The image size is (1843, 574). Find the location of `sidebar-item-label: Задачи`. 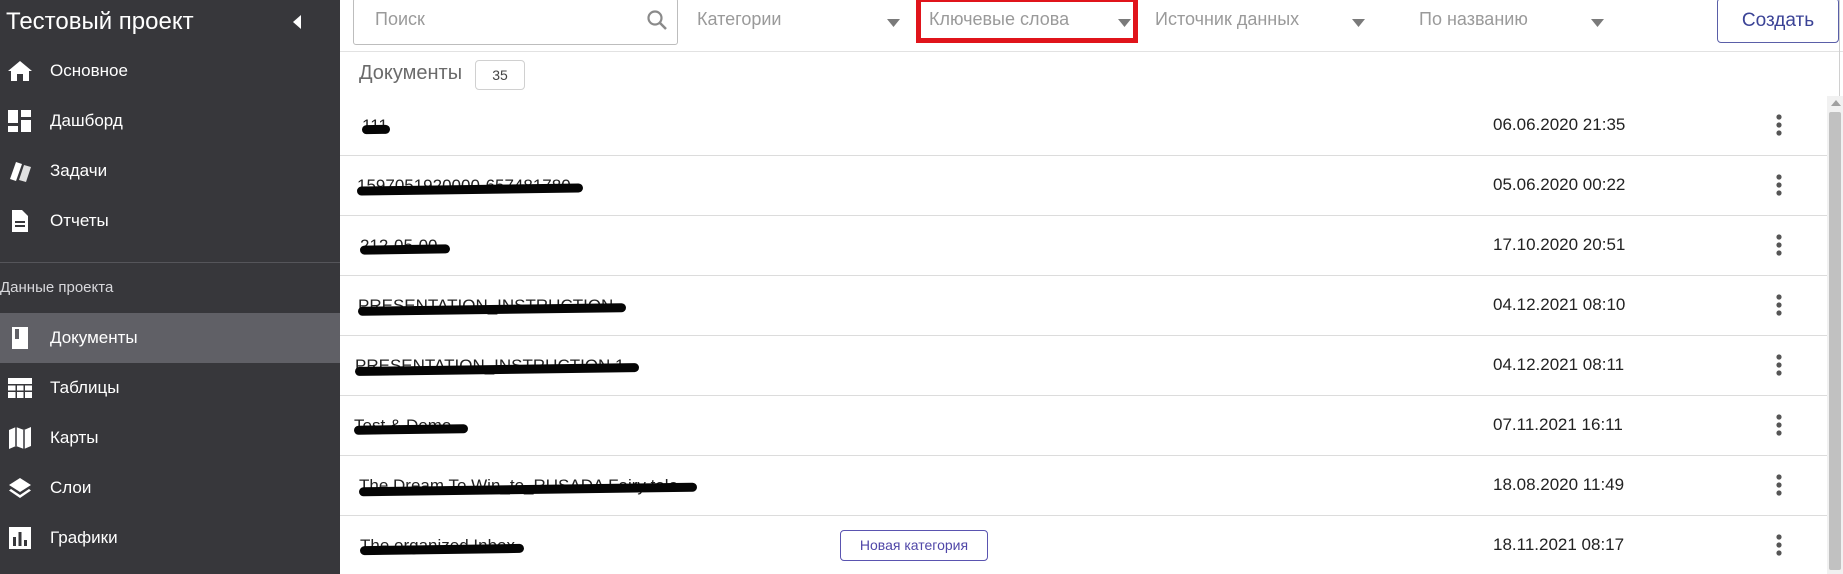

sidebar-item-label: Задачи is located at coordinates (79, 170).